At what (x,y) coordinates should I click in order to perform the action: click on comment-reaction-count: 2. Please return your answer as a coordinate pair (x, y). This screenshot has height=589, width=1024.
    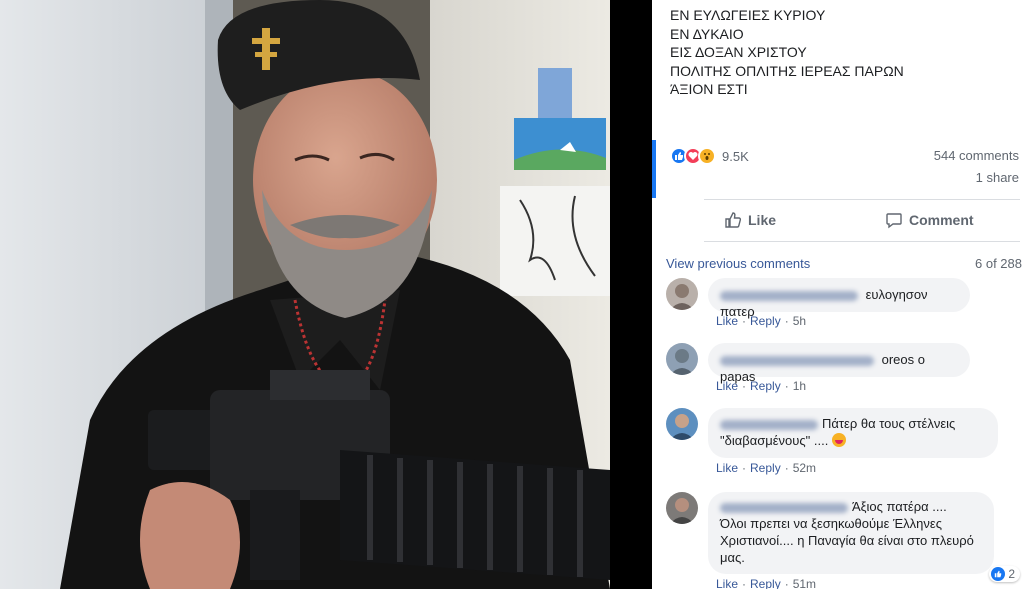
    Looking at the image, I should click on (1011, 574).